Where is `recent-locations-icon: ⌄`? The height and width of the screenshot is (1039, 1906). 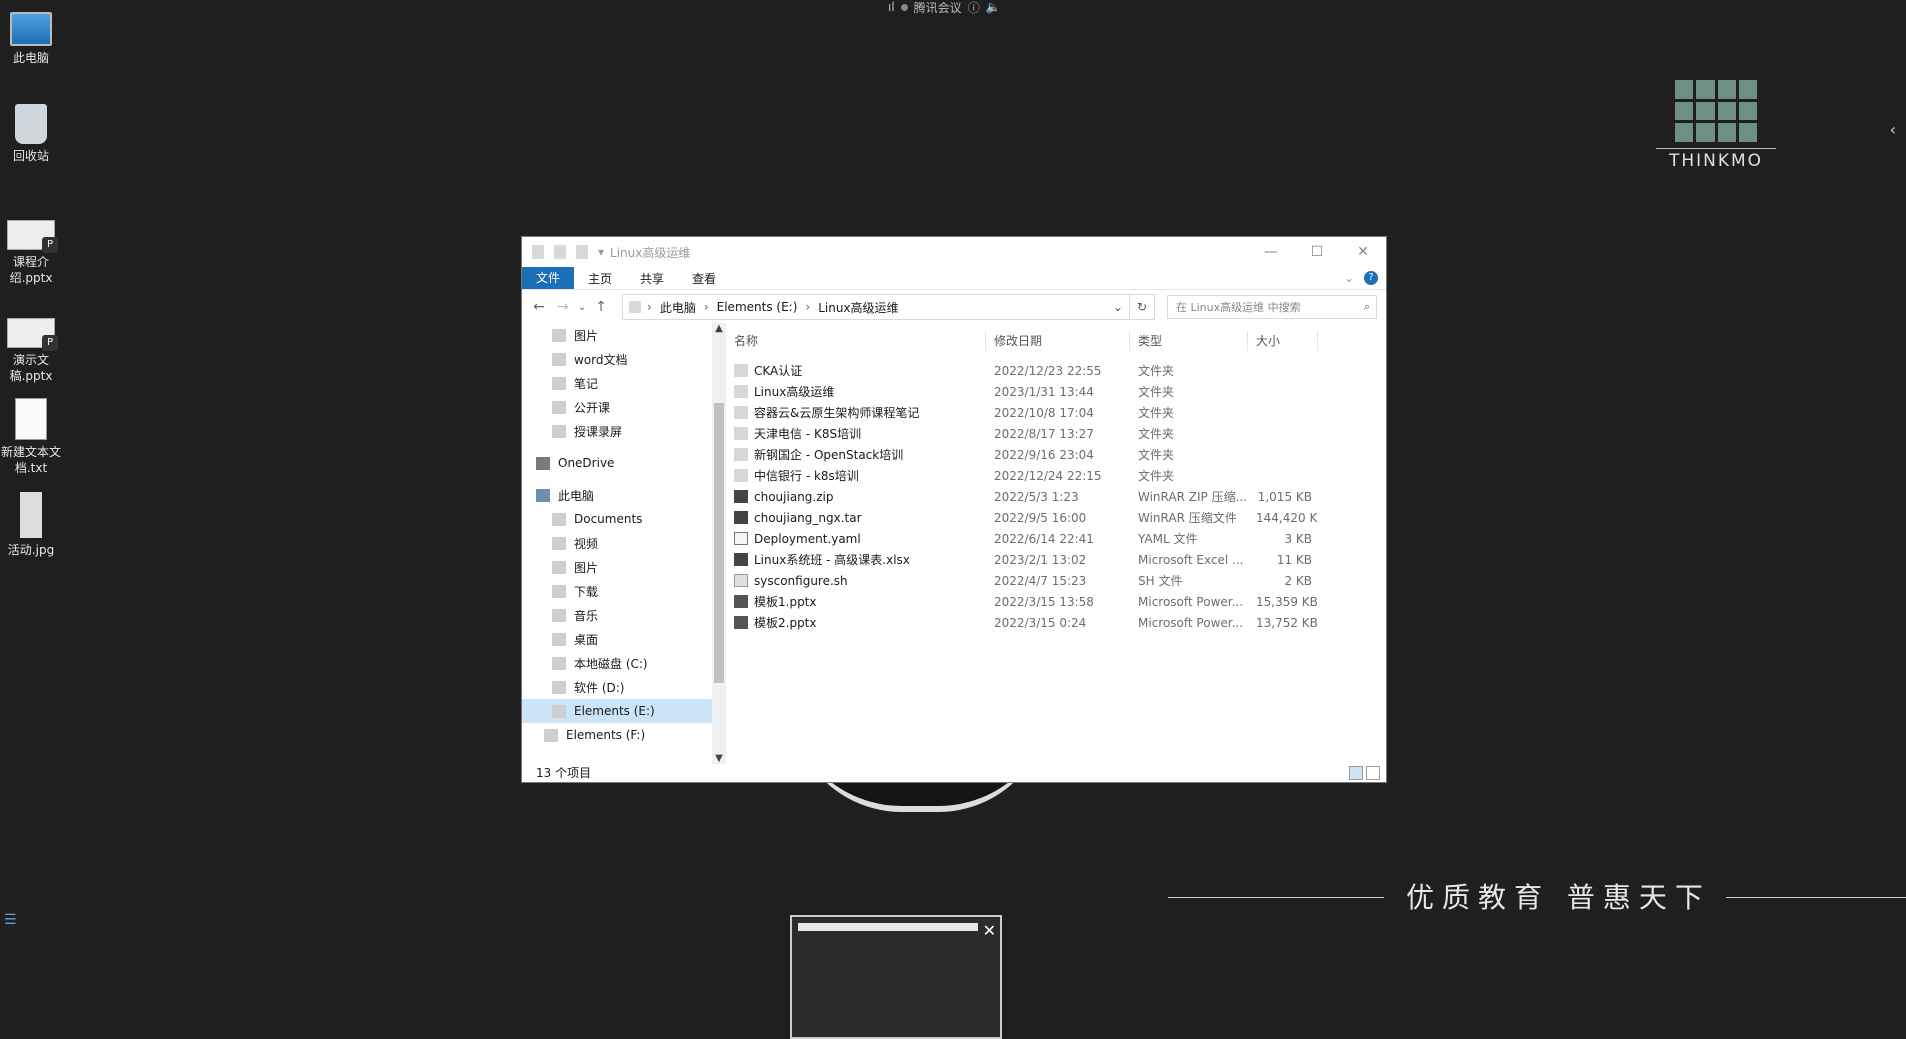
recent-locations-icon: ⌄ is located at coordinates (582, 307).